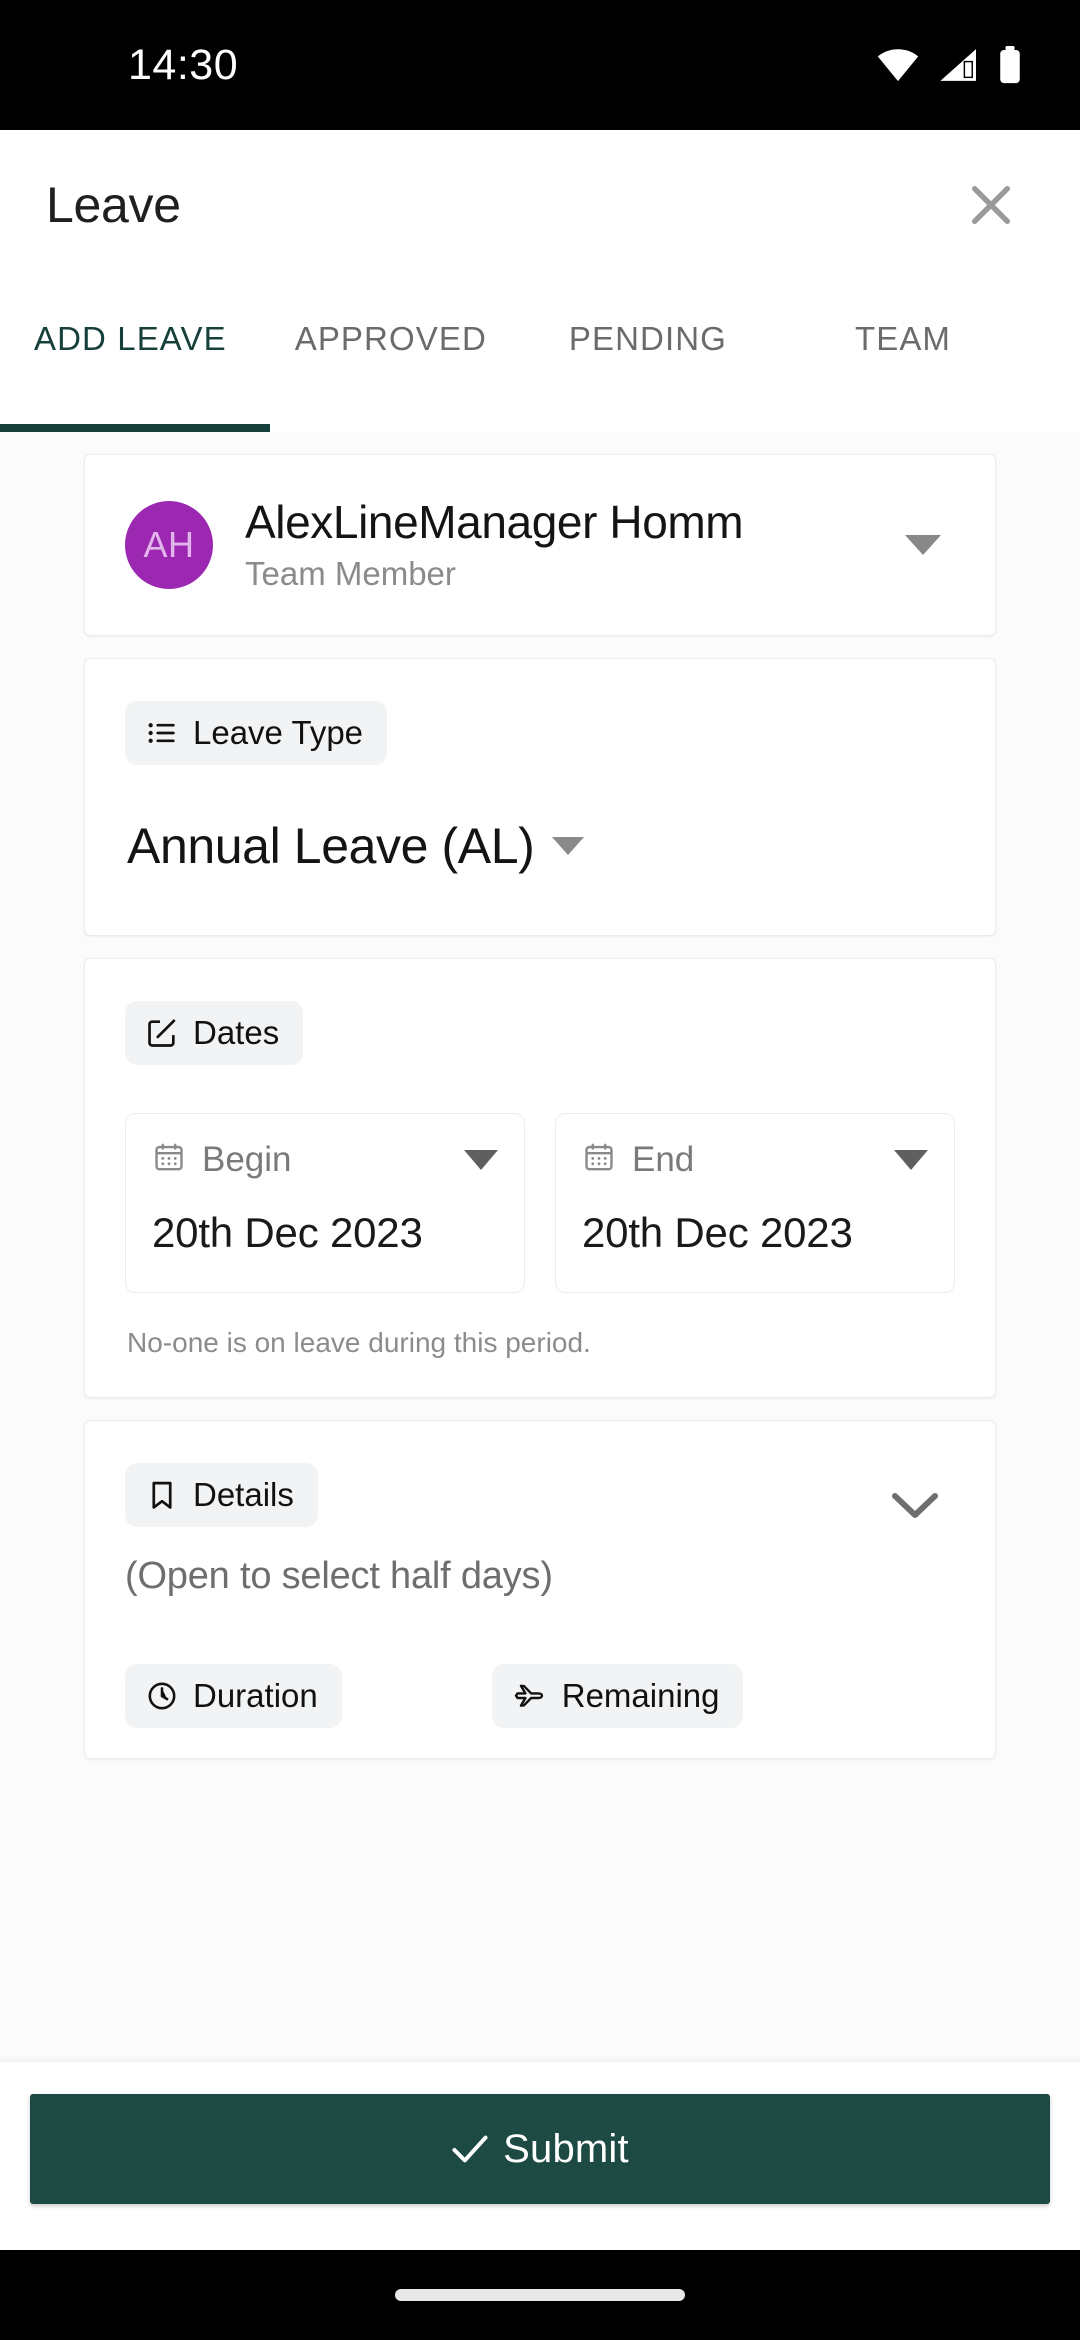  Describe the element at coordinates (540, 1530) in the screenshot. I see `details-header: Details (Open to select half days)` at that location.